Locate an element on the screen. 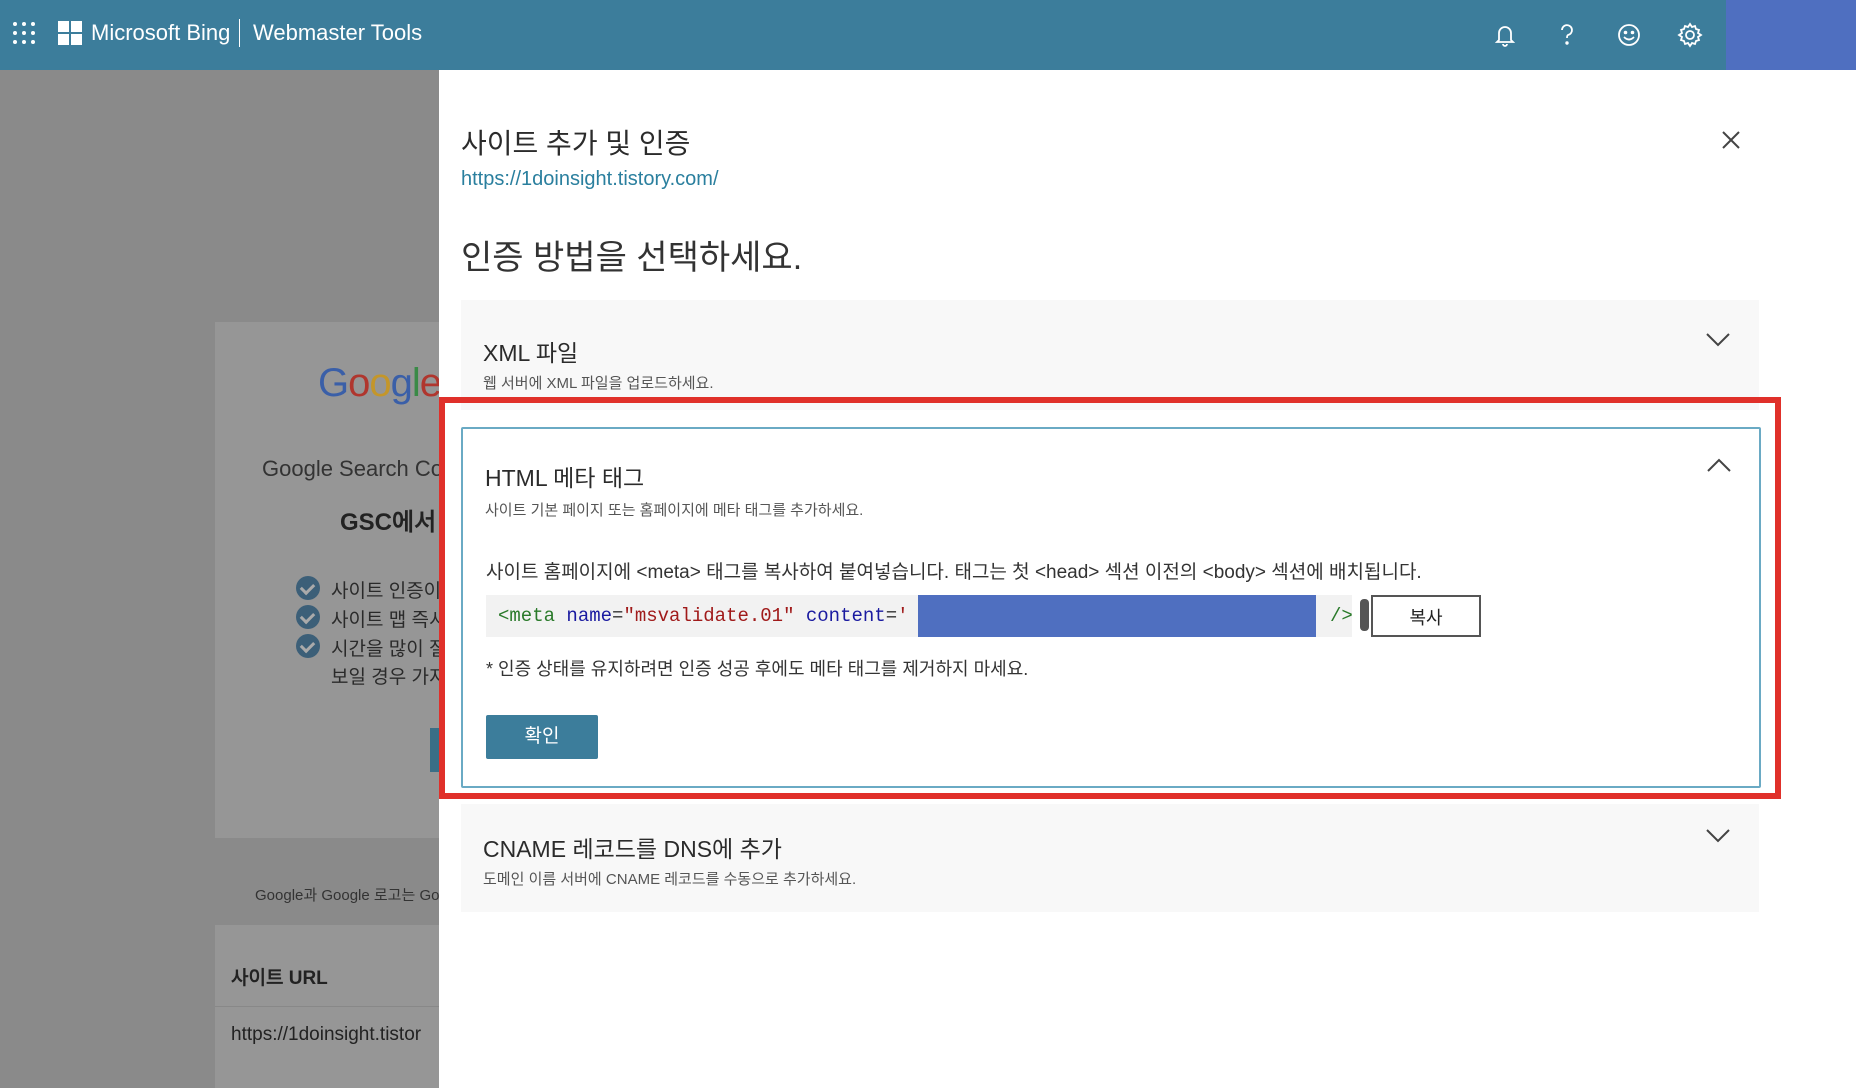 The height and width of the screenshot is (1088, 1856). google-logo: Google is located at coordinates (380, 383).